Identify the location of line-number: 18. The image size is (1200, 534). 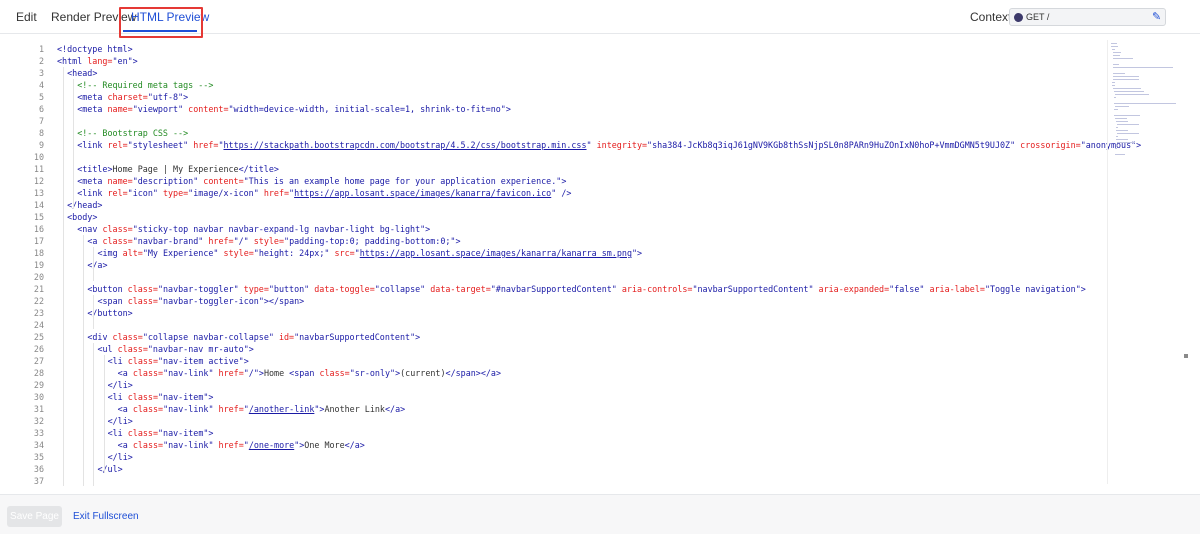
(38, 253).